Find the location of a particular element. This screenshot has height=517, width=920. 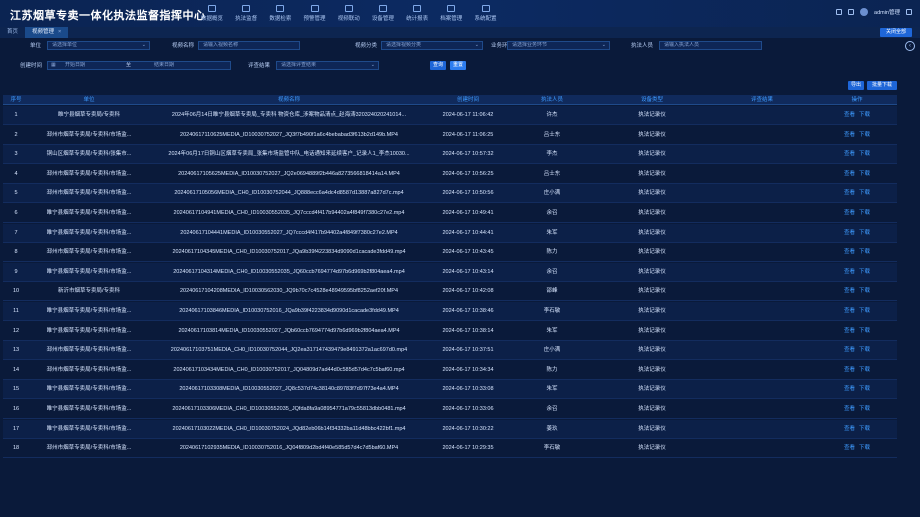

video-name-input: 请输入视频名称 is located at coordinates (249, 45).